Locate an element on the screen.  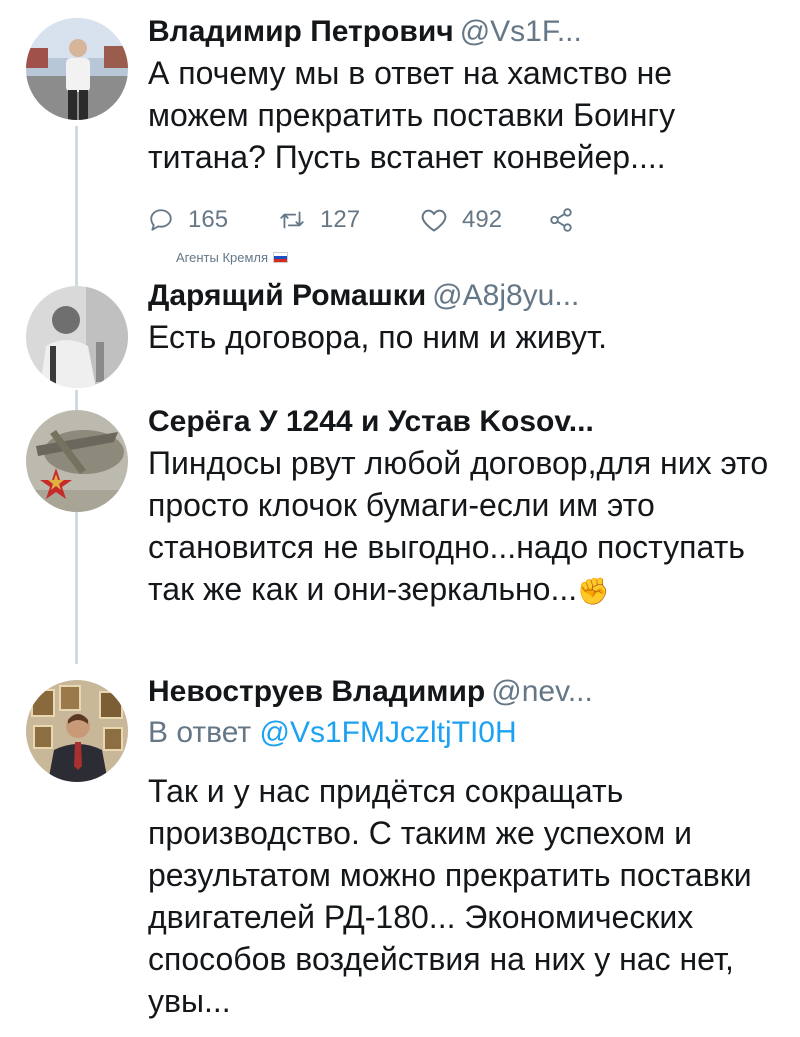
like-count: 492 is located at coordinates (482, 219).